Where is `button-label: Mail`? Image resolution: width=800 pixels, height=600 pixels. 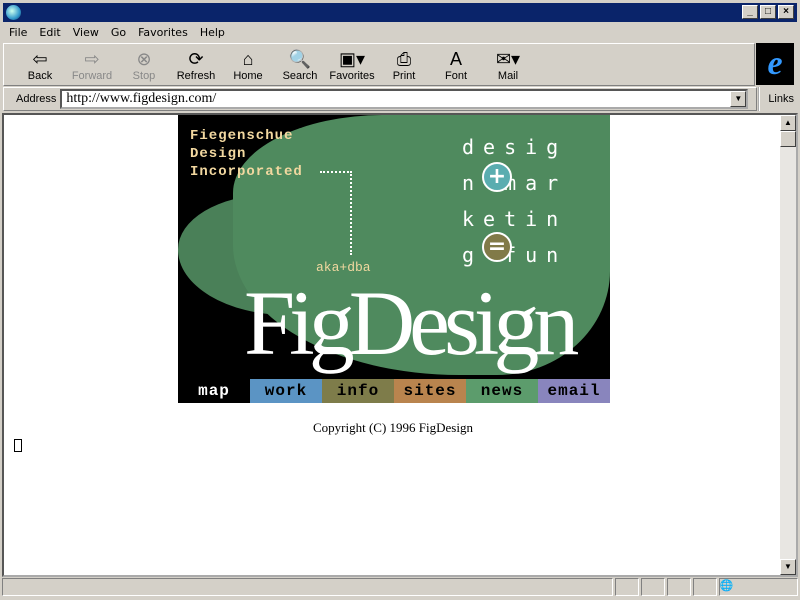 button-label: Mail is located at coordinates (508, 75).